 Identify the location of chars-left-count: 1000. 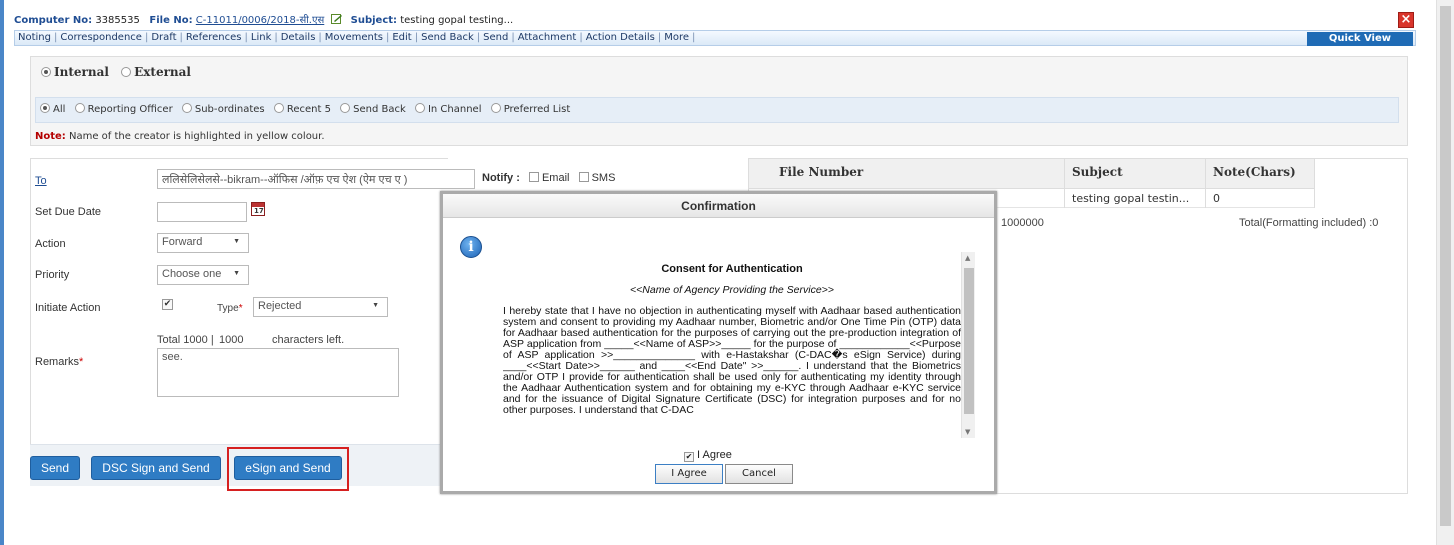
(231, 340).